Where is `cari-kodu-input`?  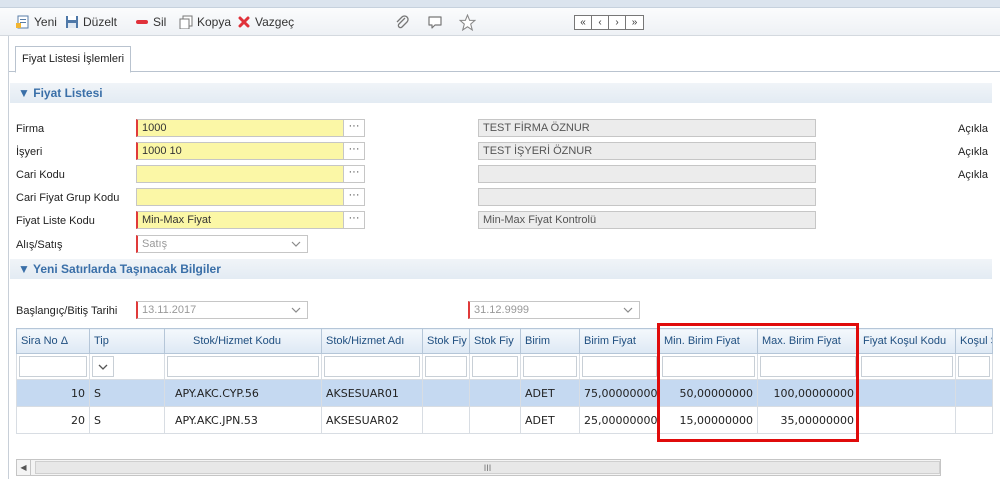
cari-kodu-input is located at coordinates (240, 174).